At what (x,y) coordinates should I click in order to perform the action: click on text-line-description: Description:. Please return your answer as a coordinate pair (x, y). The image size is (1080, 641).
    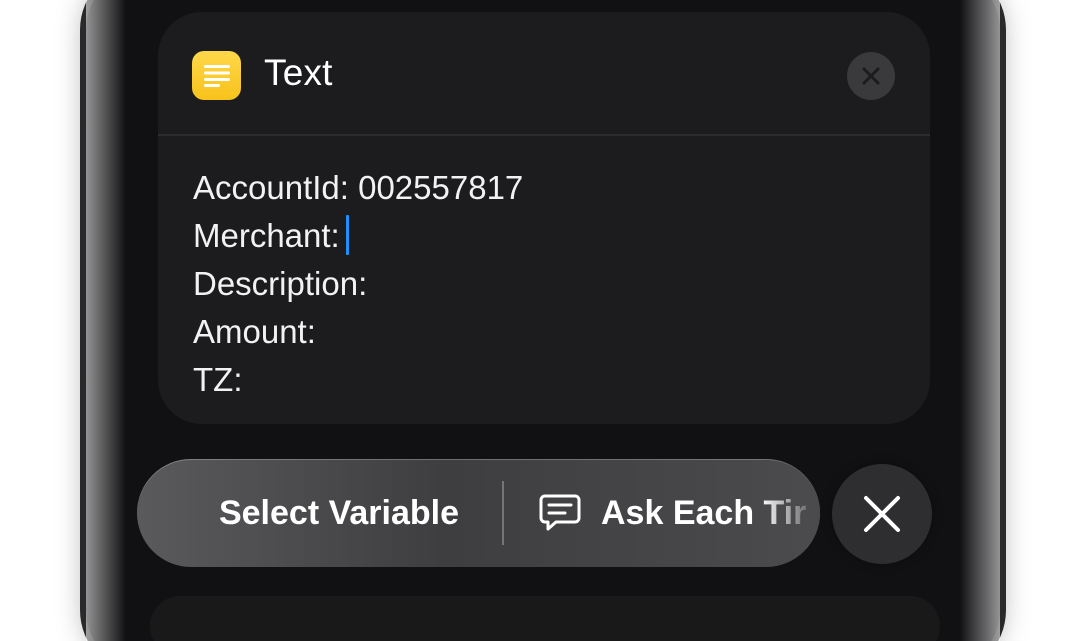
    Looking at the image, I should click on (280, 283).